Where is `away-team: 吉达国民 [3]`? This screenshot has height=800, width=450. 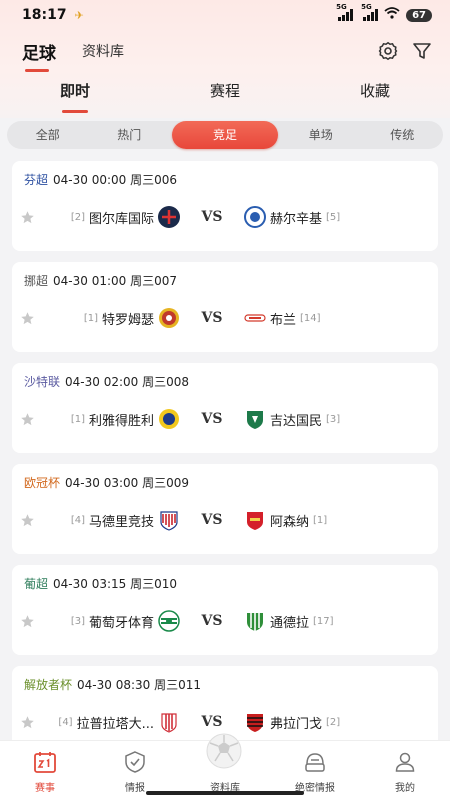 away-team: 吉达国民 [3] is located at coordinates (292, 419).